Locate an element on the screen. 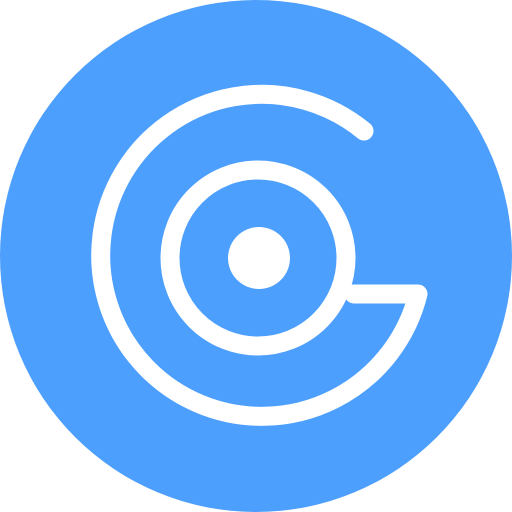  center-dot is located at coordinates (259, 258).